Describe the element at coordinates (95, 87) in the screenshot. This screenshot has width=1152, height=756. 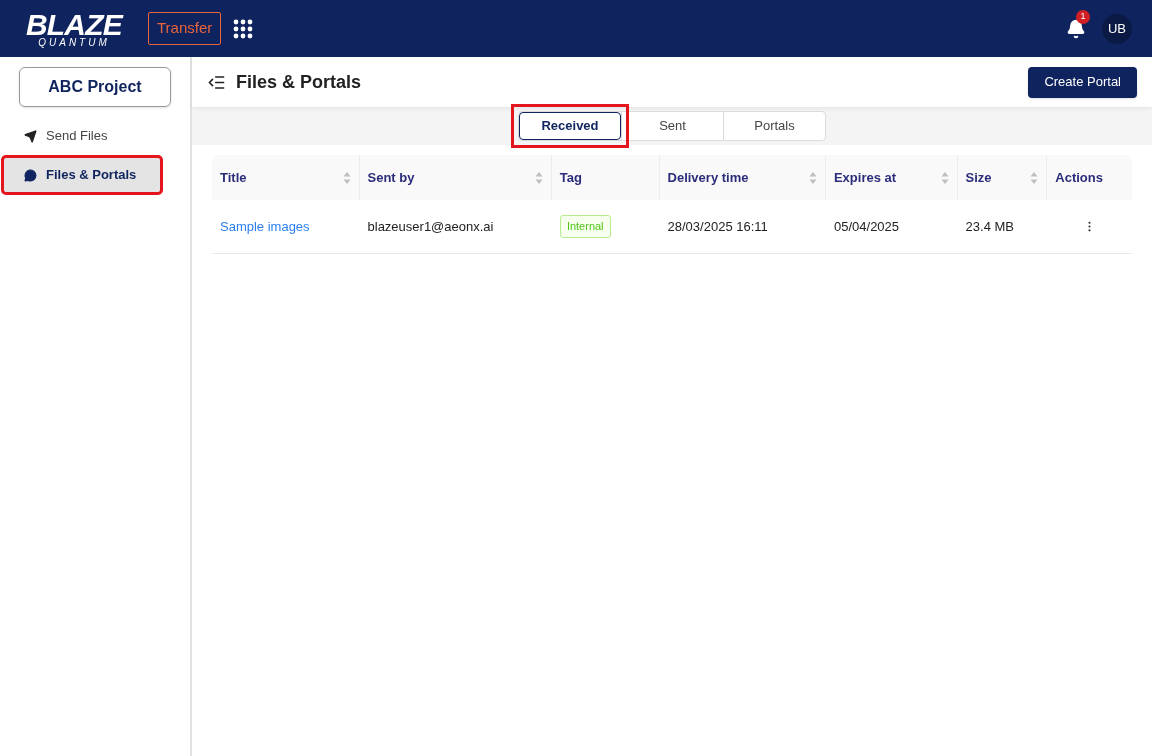
I see `project-selector: ABC Project` at that location.